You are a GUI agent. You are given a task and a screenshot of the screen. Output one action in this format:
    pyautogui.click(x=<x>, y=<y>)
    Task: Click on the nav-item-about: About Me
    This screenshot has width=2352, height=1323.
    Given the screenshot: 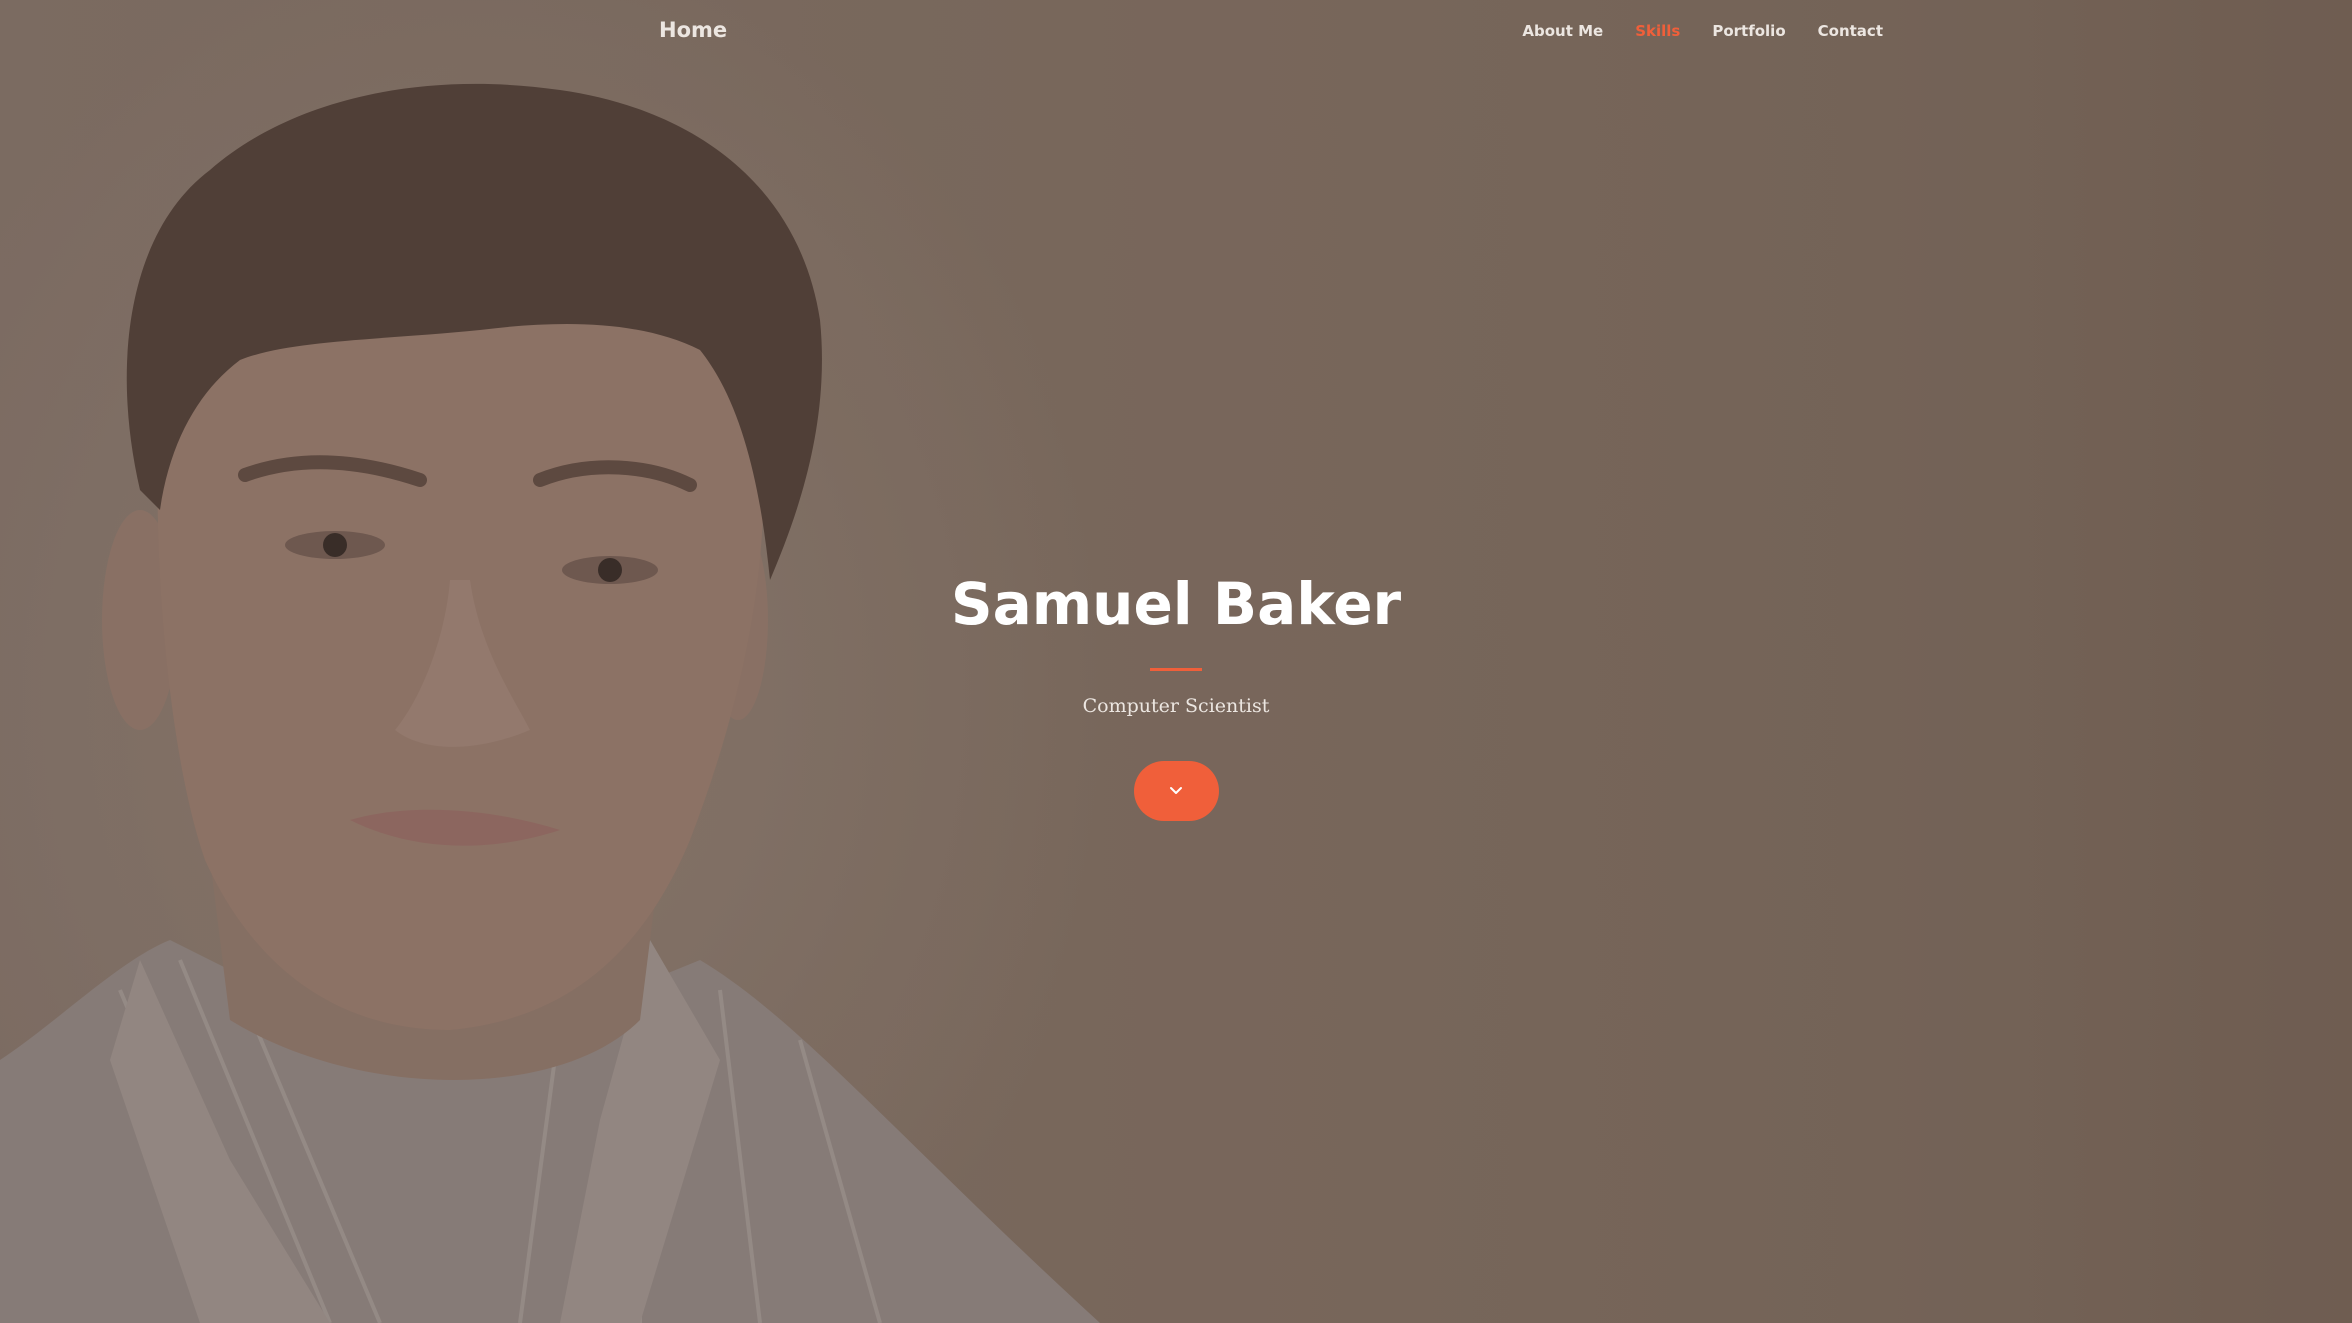 What is the action you would take?
    pyautogui.click(x=1562, y=31)
    